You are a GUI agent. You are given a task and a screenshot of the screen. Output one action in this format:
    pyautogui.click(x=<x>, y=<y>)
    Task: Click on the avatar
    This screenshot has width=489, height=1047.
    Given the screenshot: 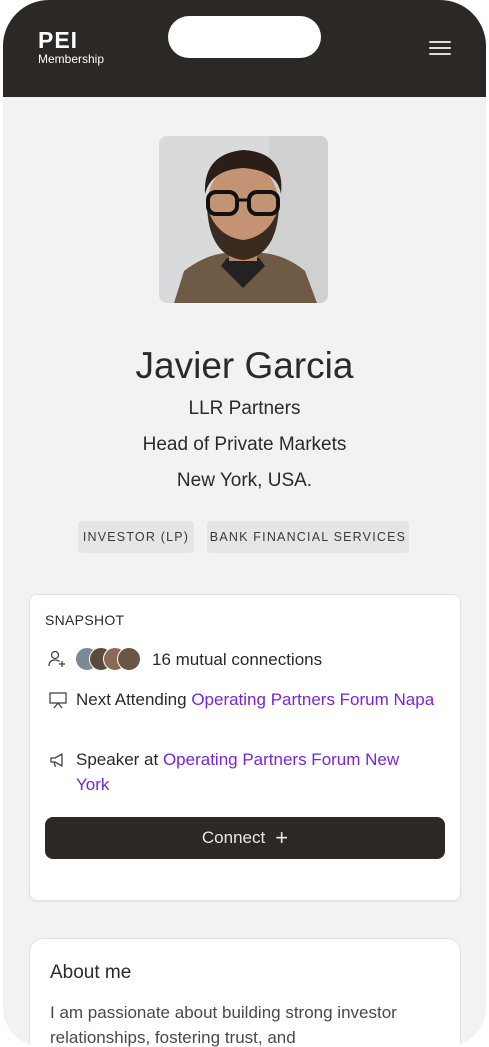 What is the action you would take?
    pyautogui.click(x=129, y=659)
    